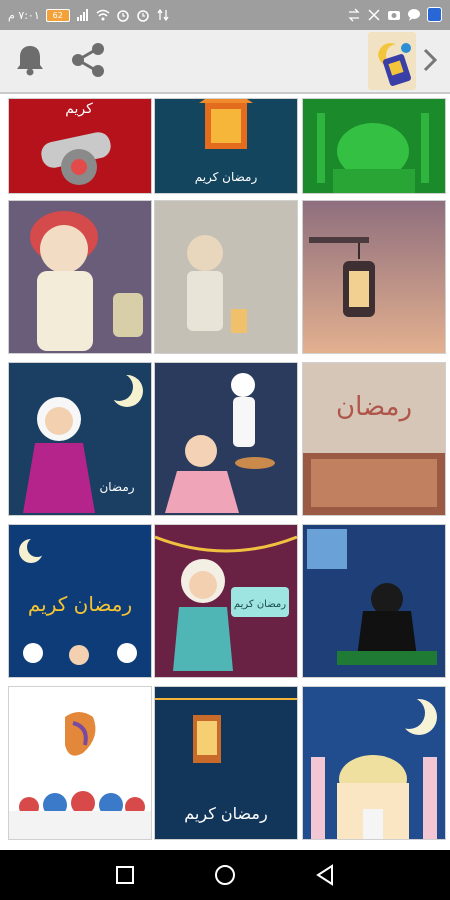 The image size is (450, 900). I want to click on recents-button, so click(125, 875).